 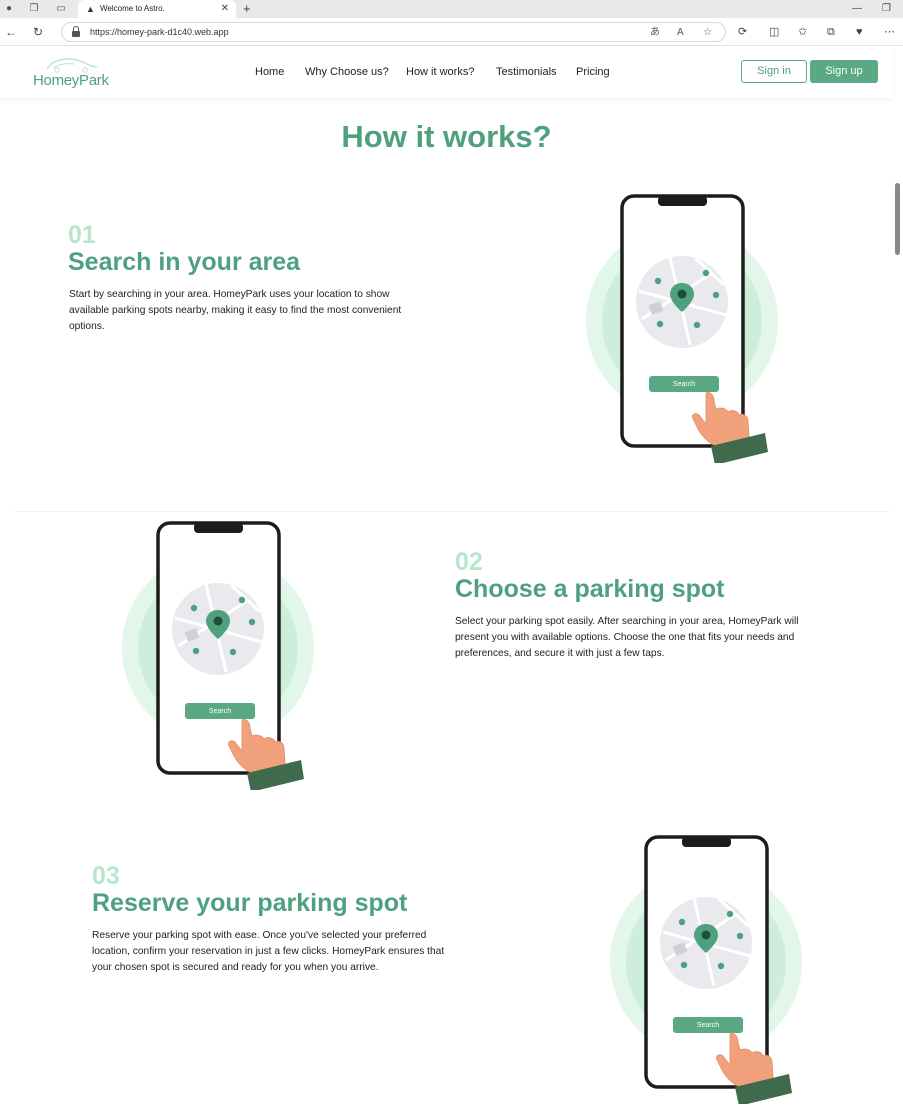 What do you see at coordinates (34, 9) in the screenshot?
I see `workspaces-icon: ❐` at bounding box center [34, 9].